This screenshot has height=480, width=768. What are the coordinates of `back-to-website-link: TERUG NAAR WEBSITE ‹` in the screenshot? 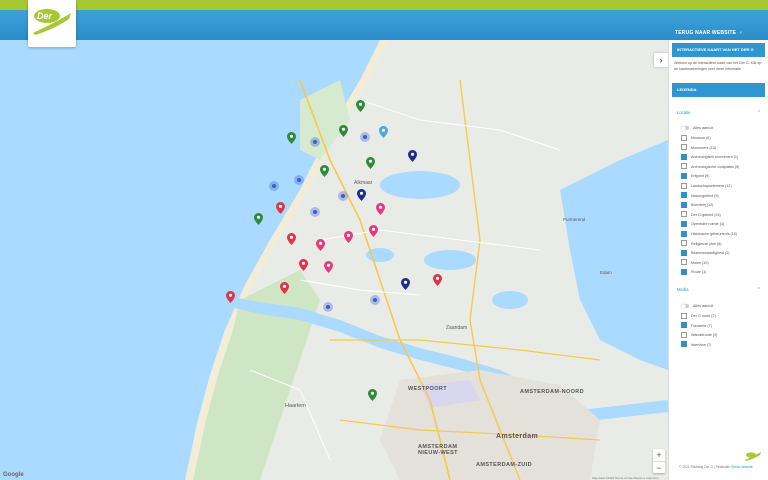 It's located at (708, 33).